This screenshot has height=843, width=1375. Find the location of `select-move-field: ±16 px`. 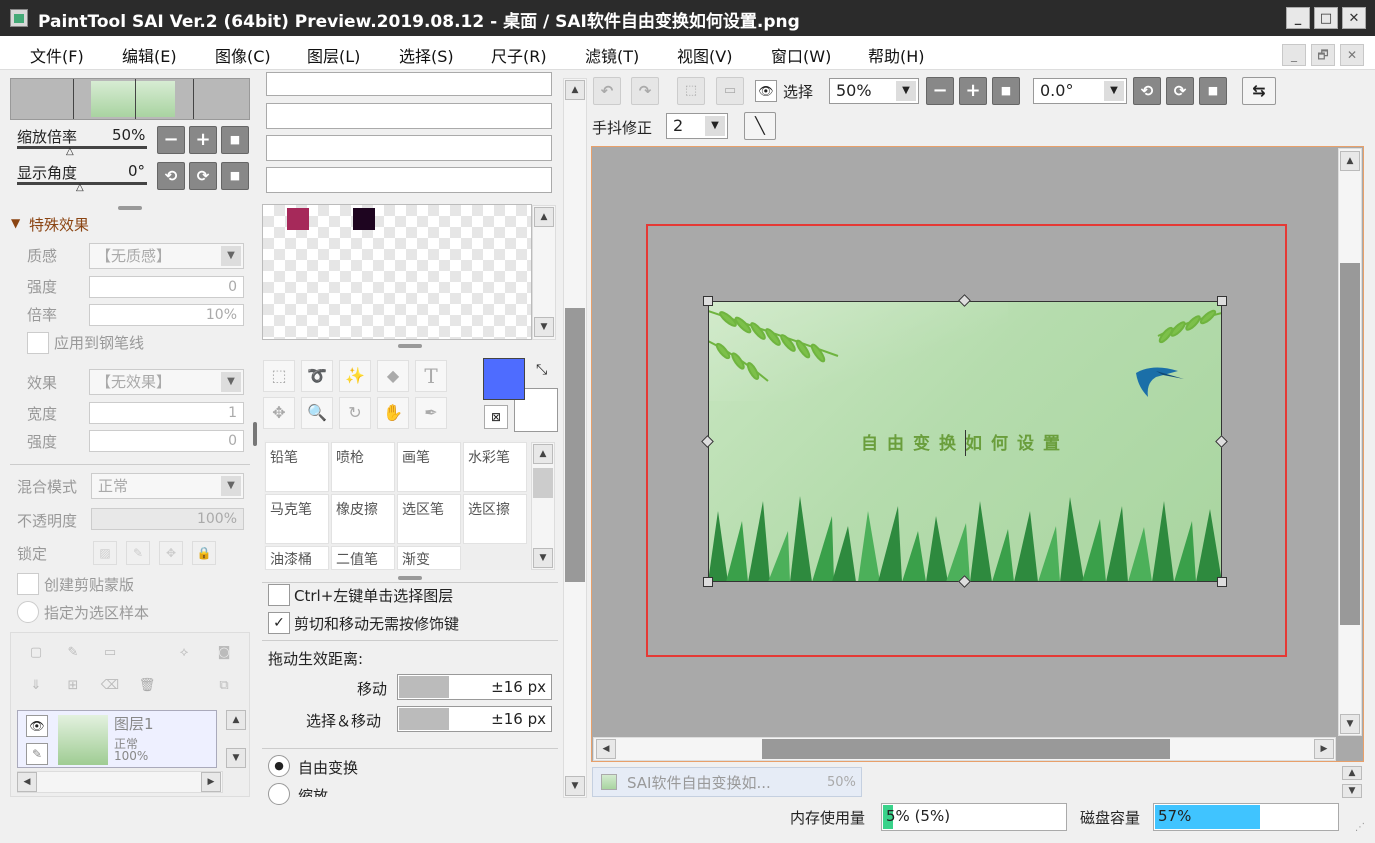

select-move-field: ±16 px is located at coordinates (474, 719).